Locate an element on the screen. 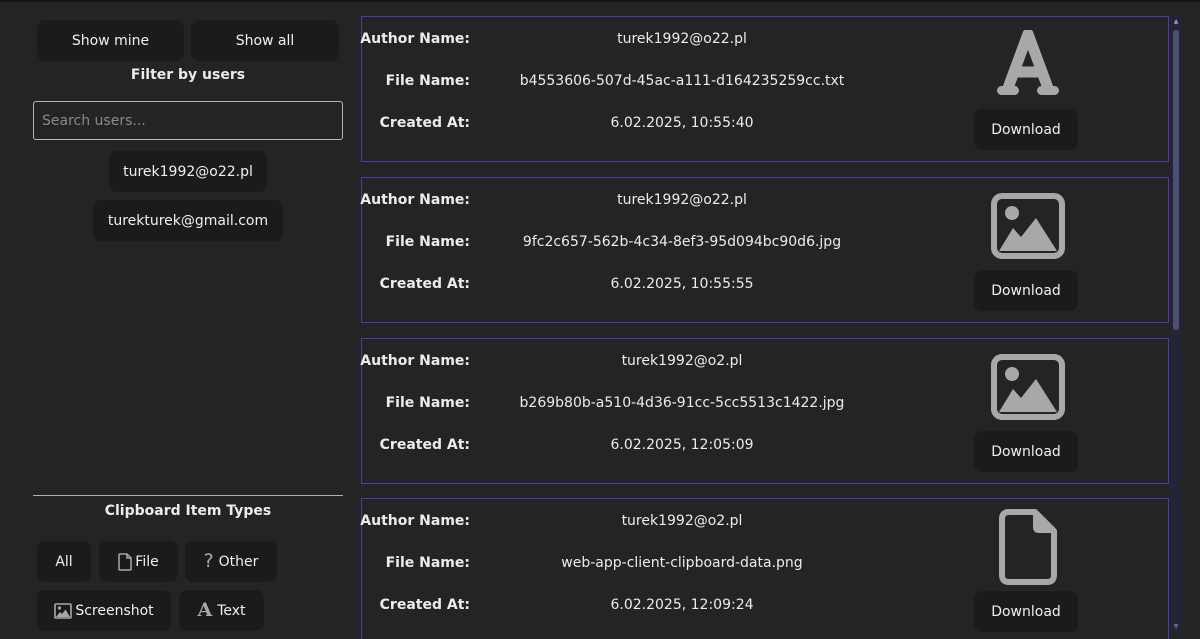  file-name-value: b4553606-507d-45ac-a111-d164235259cc.txt is located at coordinates (682, 81).